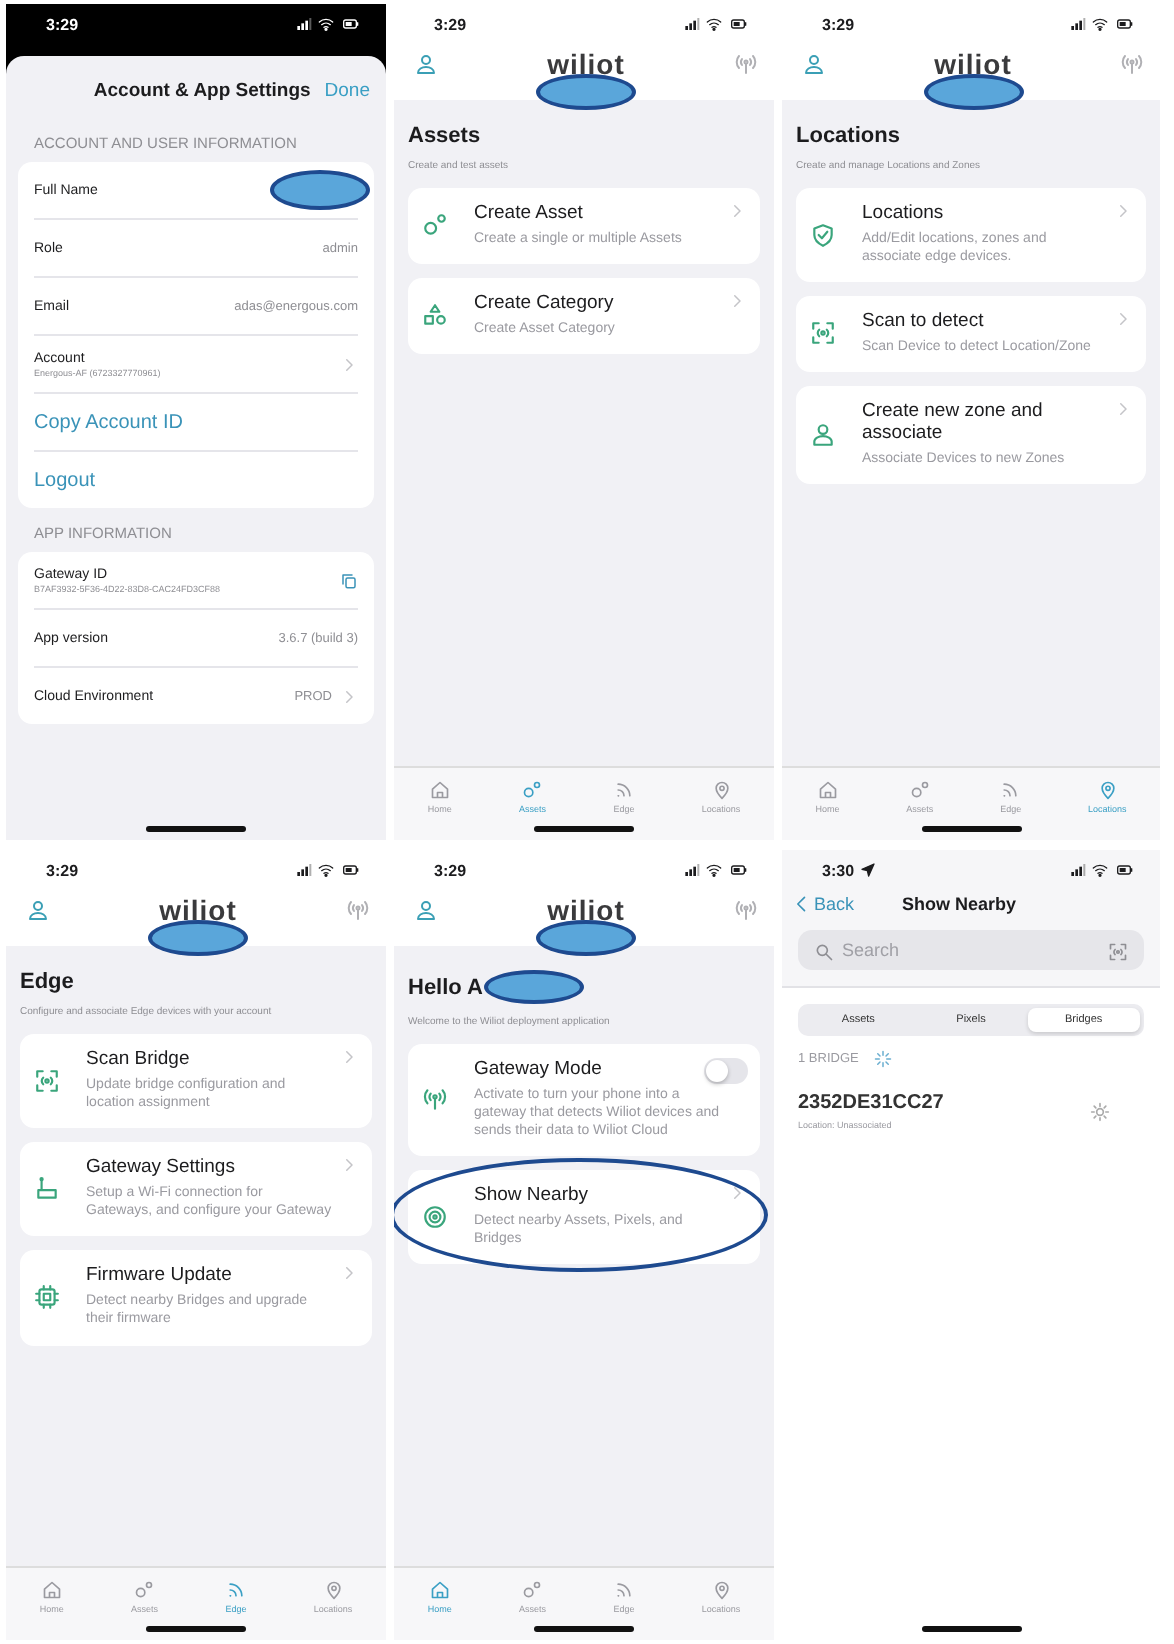  Describe the element at coordinates (445, 987) in the screenshot. I see `page-title: Hello A` at that location.